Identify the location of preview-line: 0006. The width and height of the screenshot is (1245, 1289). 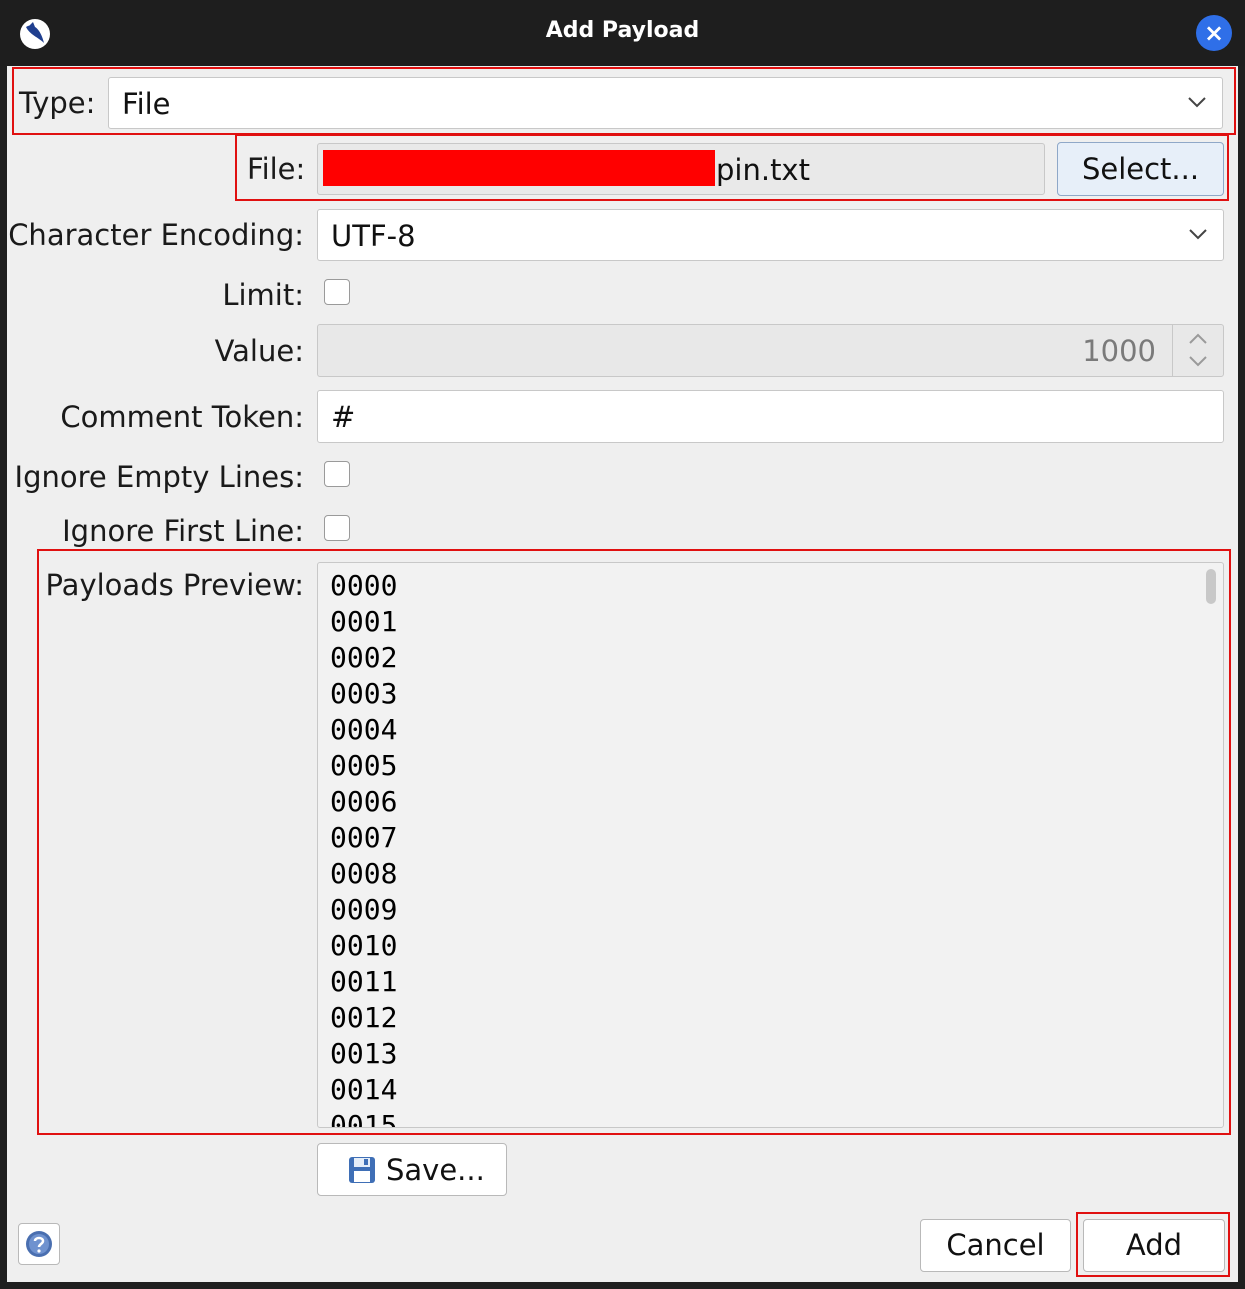
(364, 801).